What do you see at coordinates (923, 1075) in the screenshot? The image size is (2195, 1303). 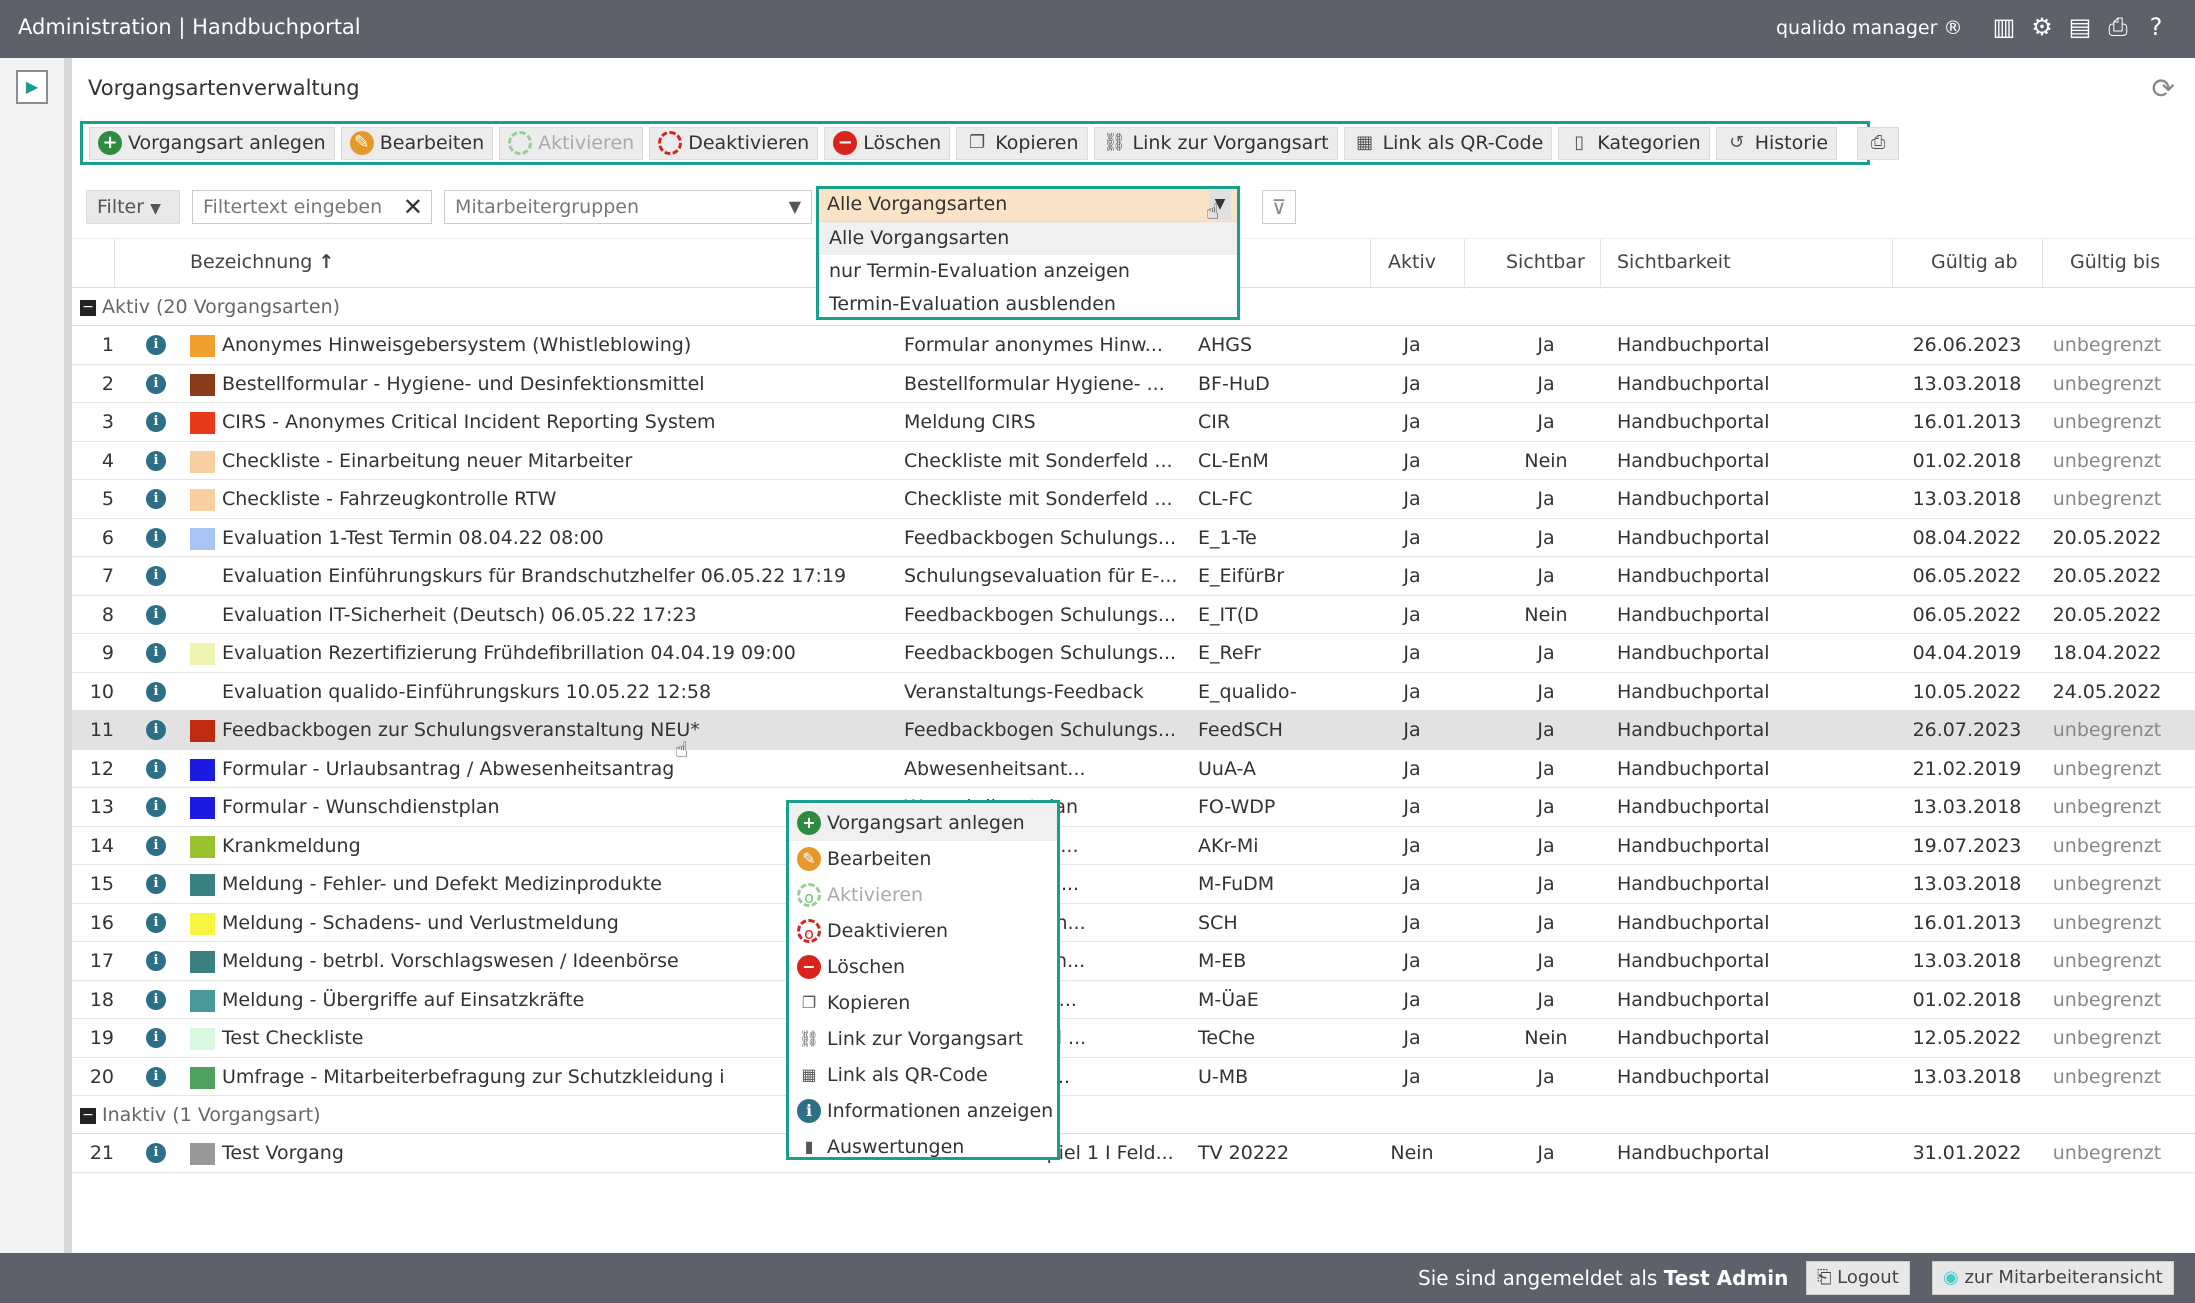 I see `context-menu-item: ▦ Link als QR-Code` at bounding box center [923, 1075].